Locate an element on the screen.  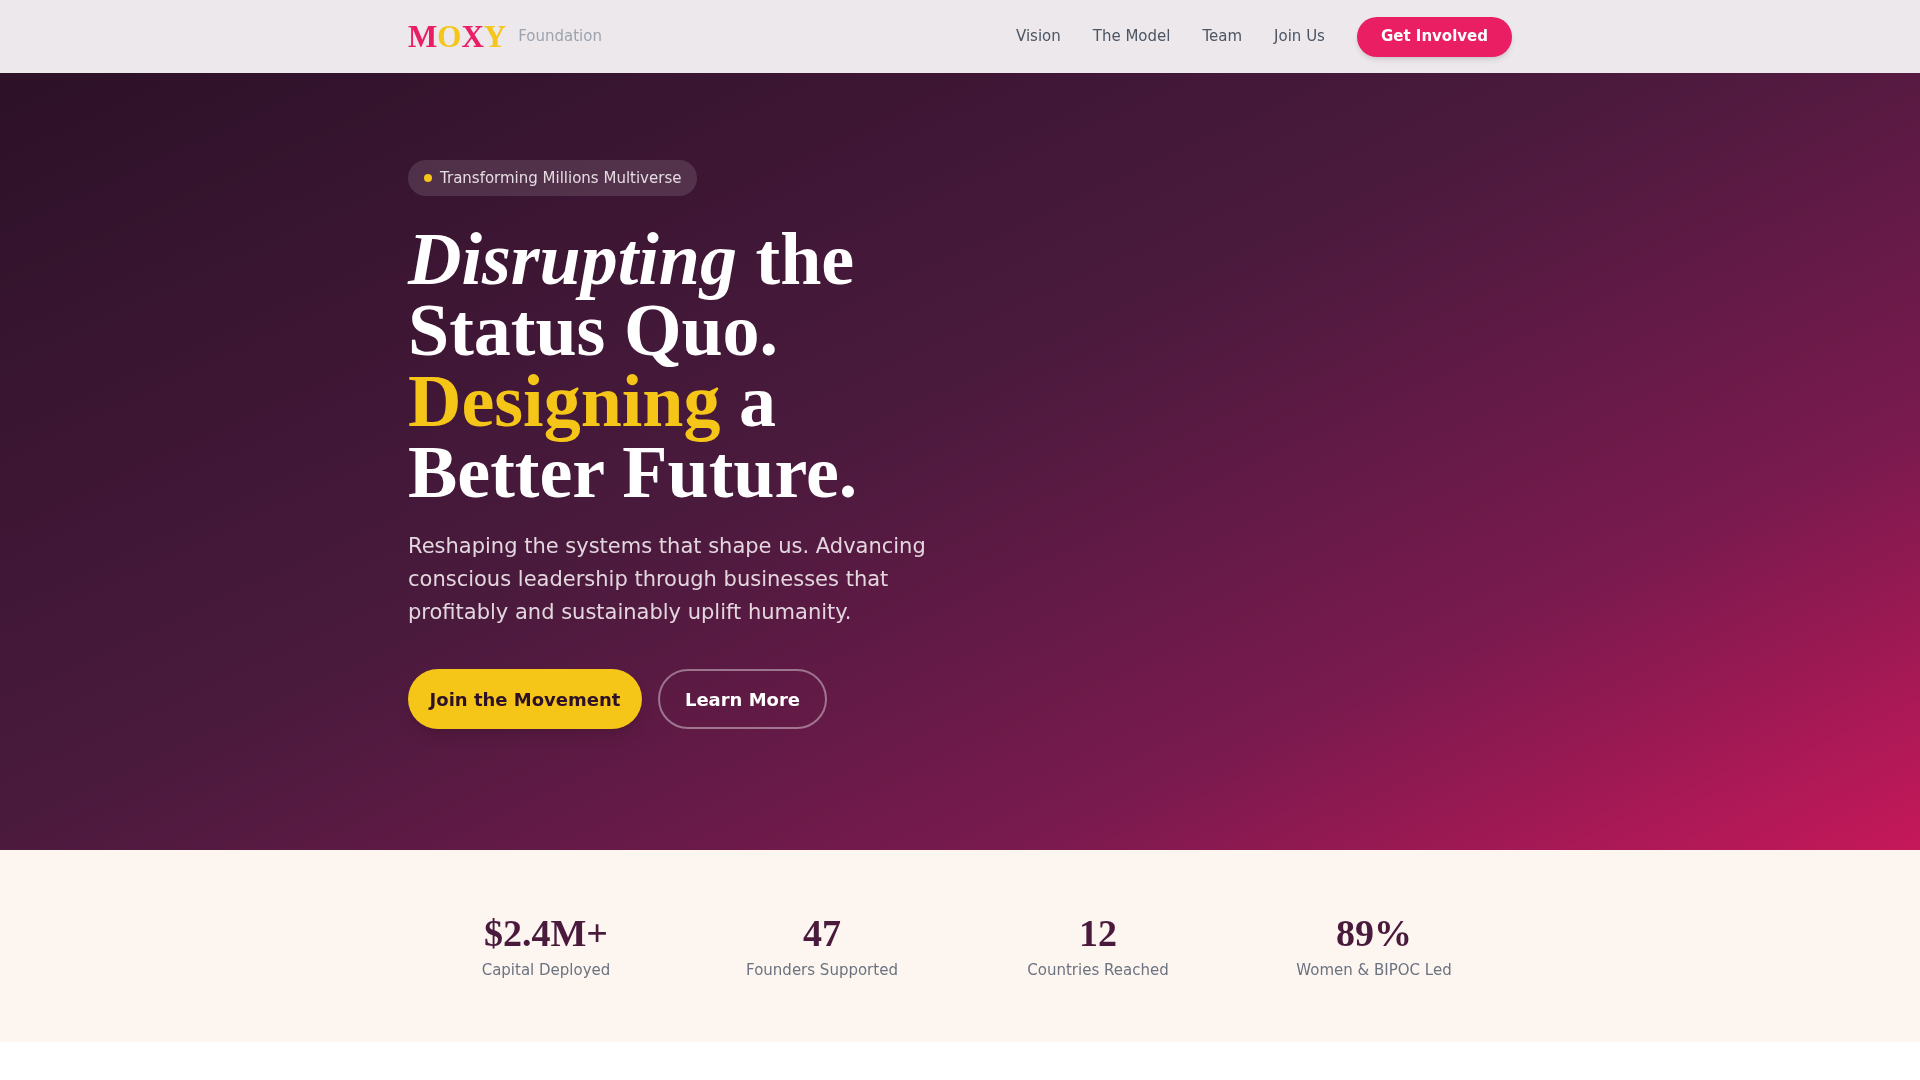
stat-label: Women & BIPOC Led is located at coordinates (1374, 970).